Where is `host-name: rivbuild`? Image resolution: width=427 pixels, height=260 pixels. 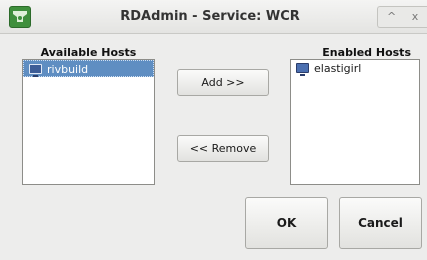
host-name: rivbuild is located at coordinates (68, 69).